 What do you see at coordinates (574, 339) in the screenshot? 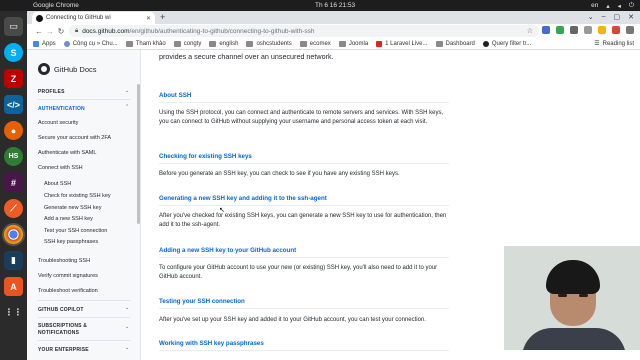
I see `webcam-person-shirt` at bounding box center [574, 339].